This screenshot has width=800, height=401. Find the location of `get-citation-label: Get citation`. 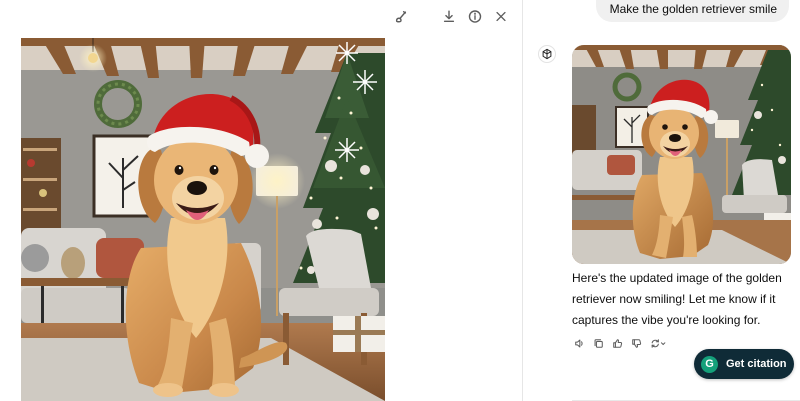

get-citation-label: Get citation is located at coordinates (756, 364).